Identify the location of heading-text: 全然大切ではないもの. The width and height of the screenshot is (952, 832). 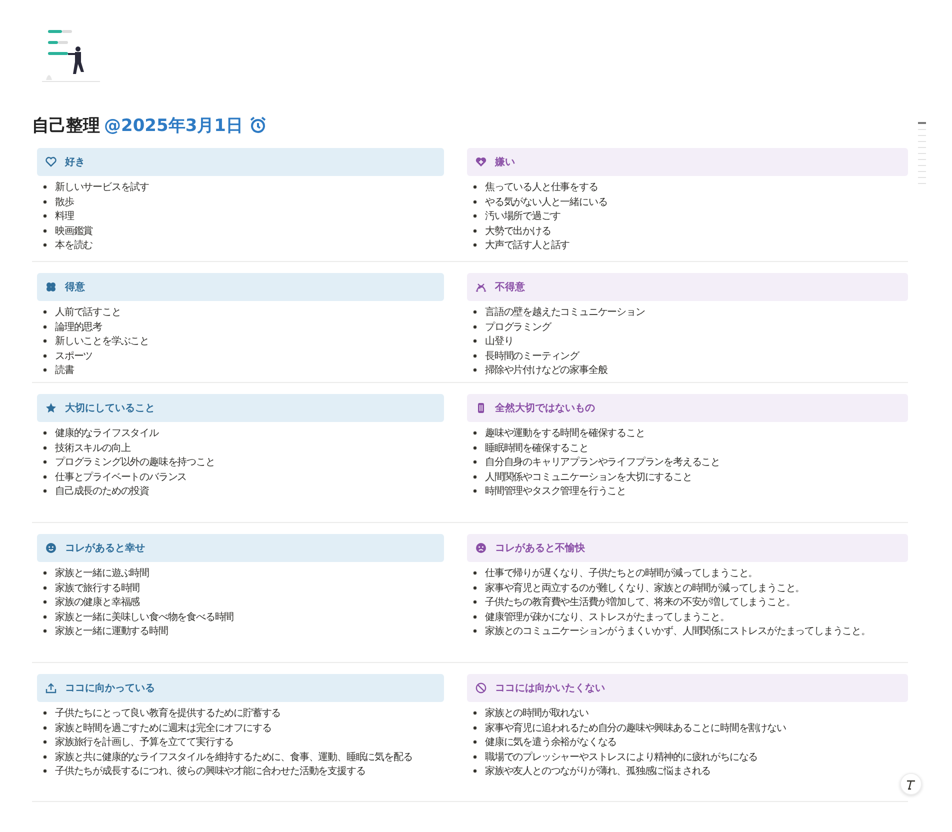
(545, 408).